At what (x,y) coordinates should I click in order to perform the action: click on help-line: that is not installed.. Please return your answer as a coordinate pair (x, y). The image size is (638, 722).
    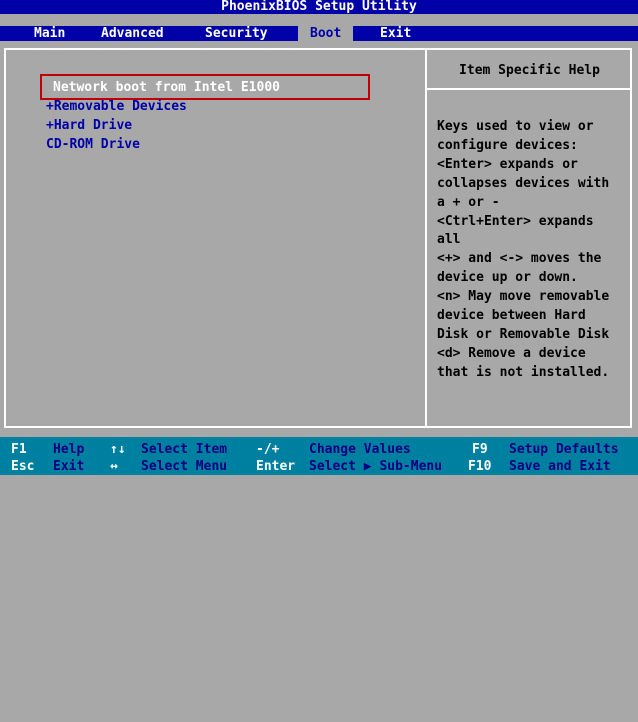
    Looking at the image, I should click on (523, 372).